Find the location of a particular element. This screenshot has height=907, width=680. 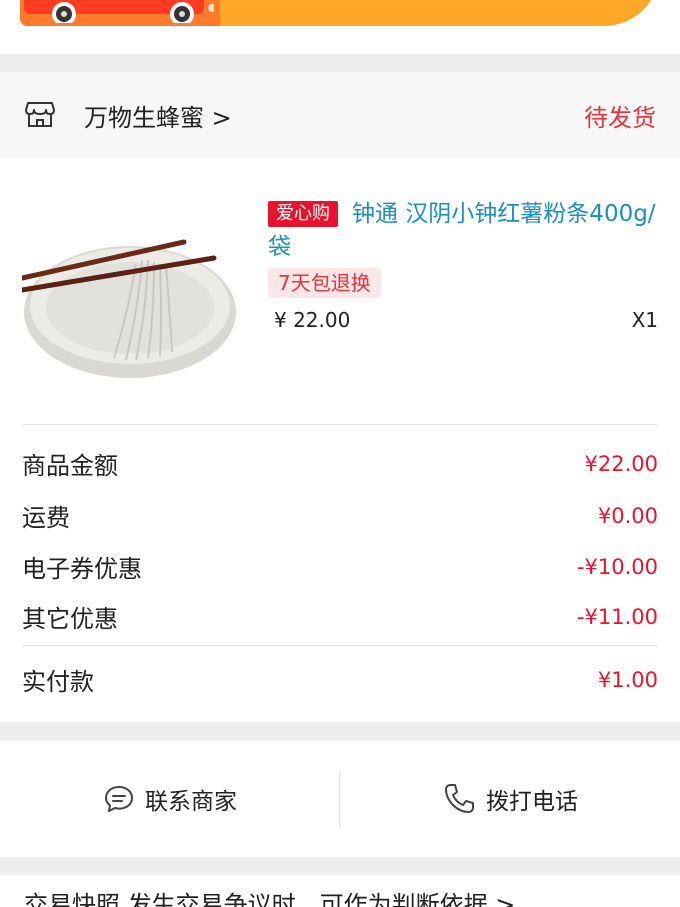

summary-row-paid: 实付款 ¥1.00 is located at coordinates (340, 679).